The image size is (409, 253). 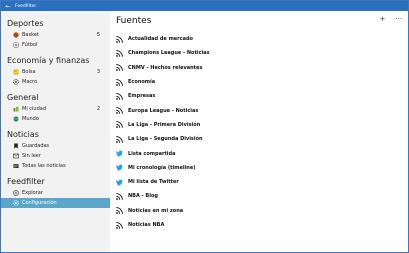 What do you see at coordinates (16, 156) in the screenshot?
I see `unread-icon` at bounding box center [16, 156].